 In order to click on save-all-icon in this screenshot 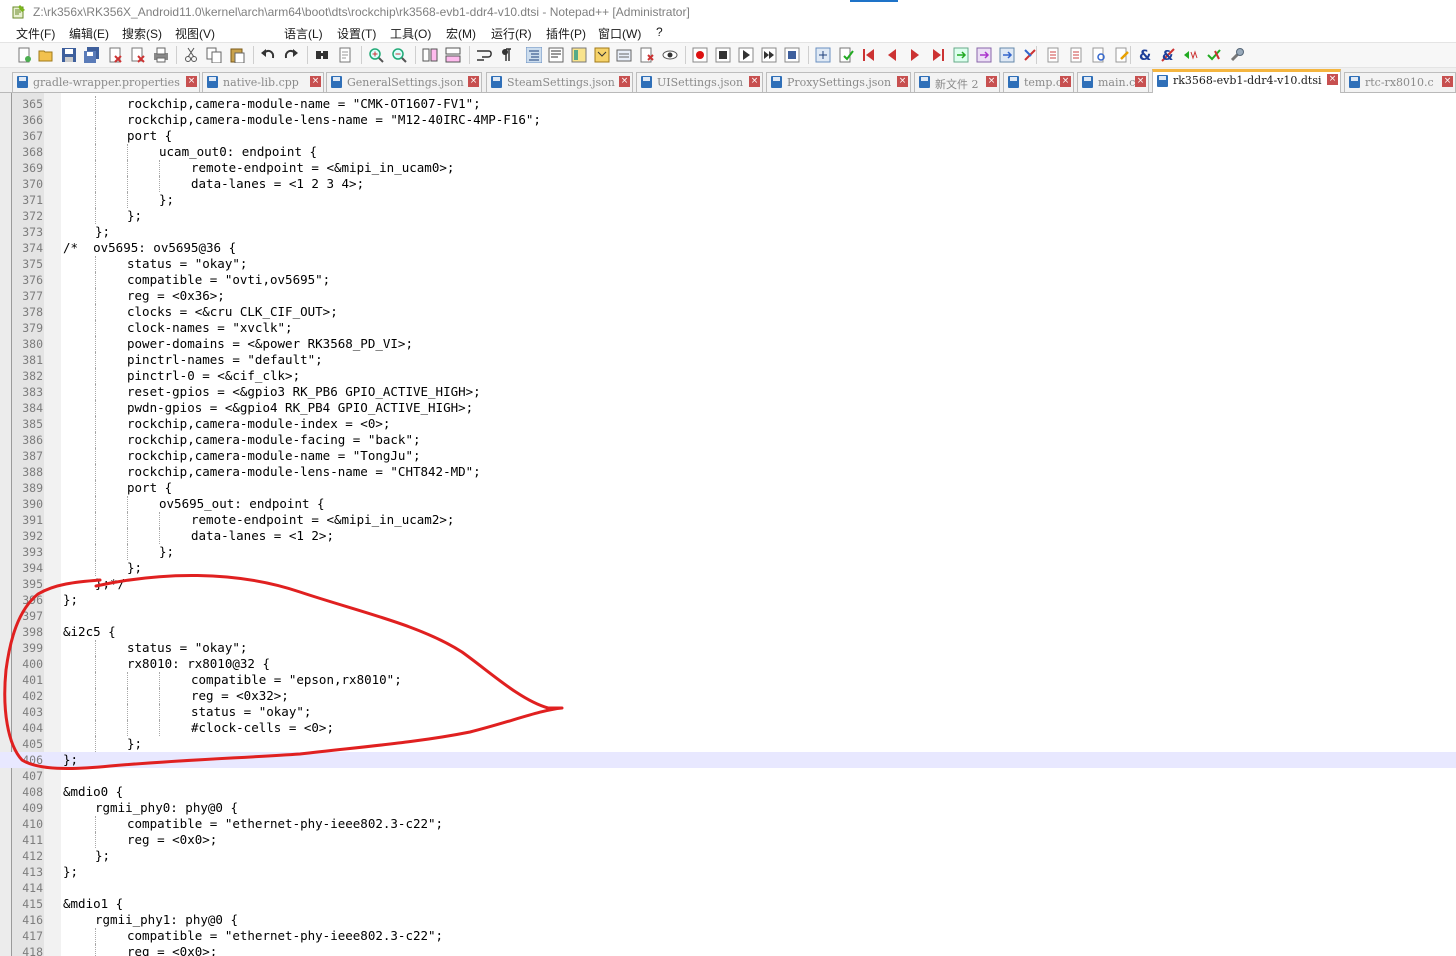, I will do `click(92, 55)`.